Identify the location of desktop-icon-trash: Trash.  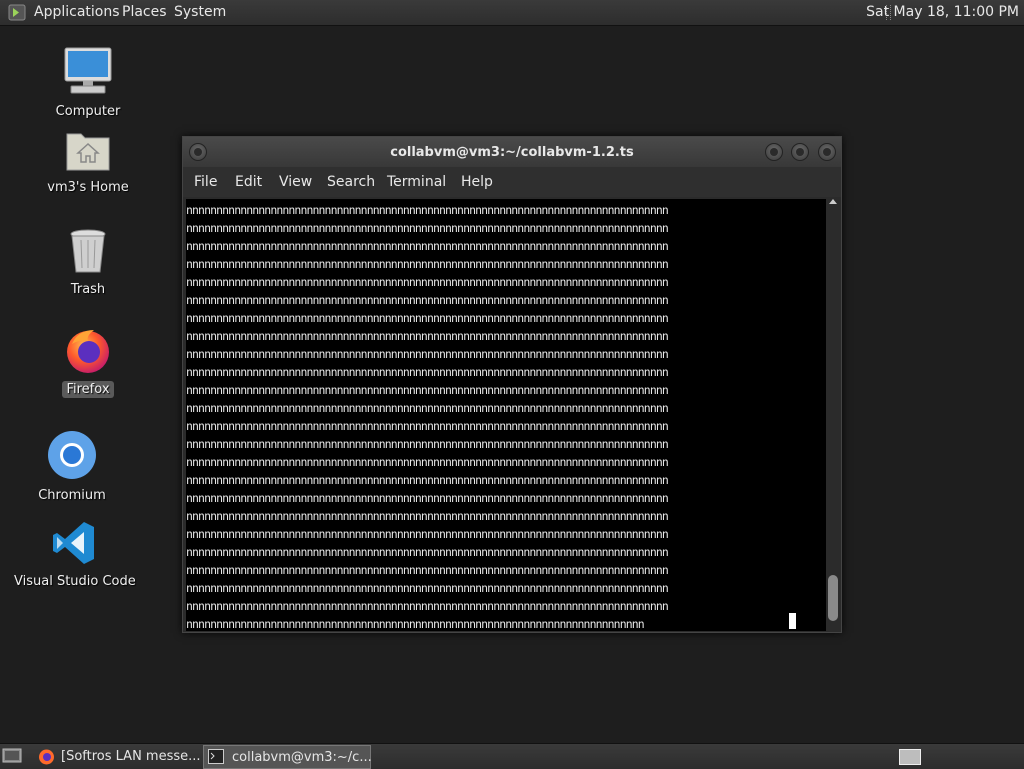
(88, 262).